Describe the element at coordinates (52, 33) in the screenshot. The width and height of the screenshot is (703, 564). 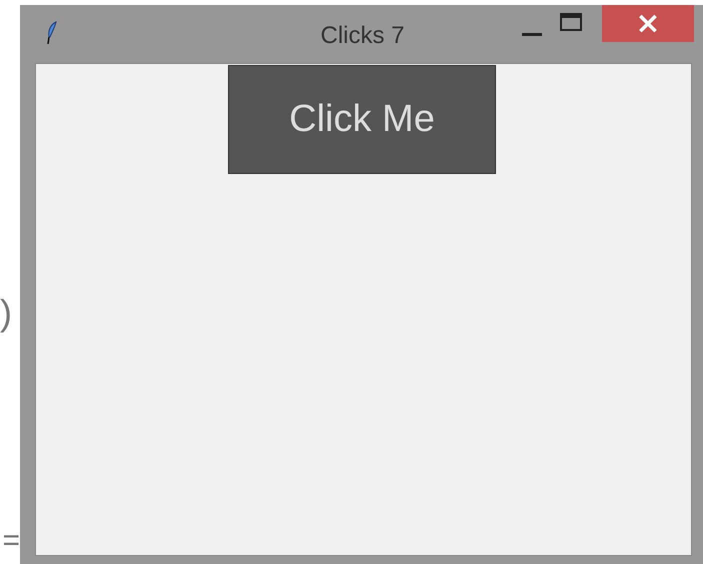
I see `feather-icon` at that location.